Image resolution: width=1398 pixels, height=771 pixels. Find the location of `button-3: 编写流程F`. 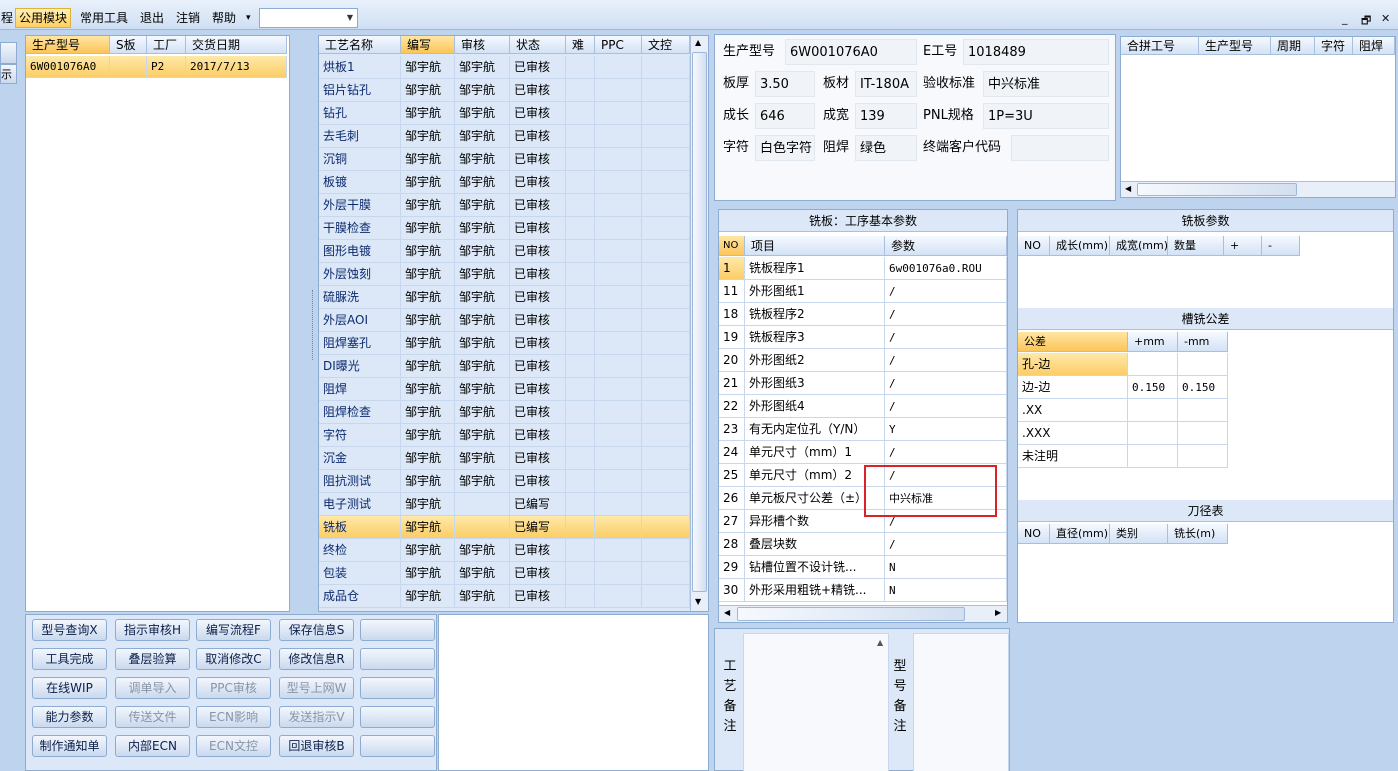

button-3: 编写流程F is located at coordinates (233, 630).